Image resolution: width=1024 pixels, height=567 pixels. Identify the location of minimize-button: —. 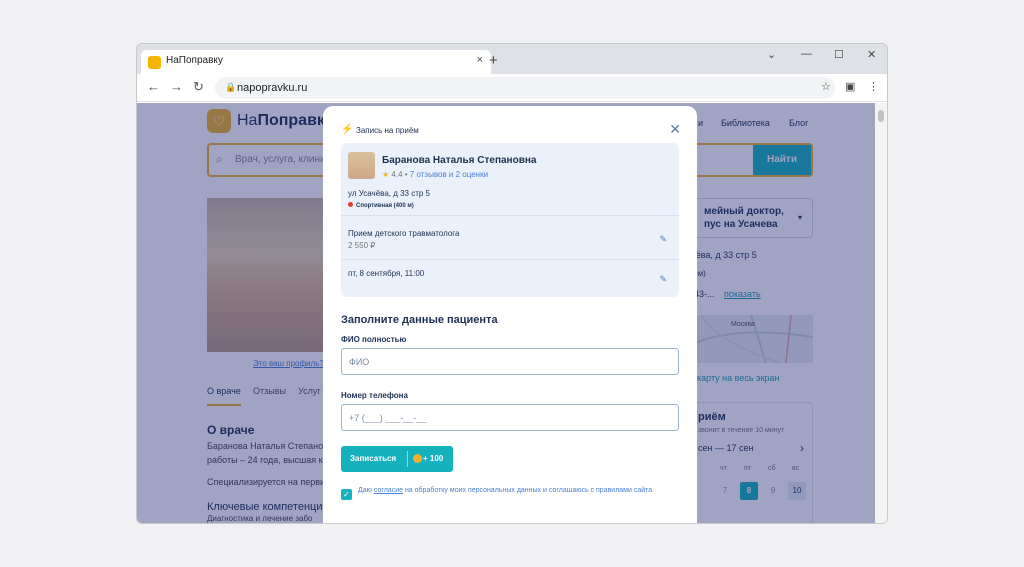
(806, 54).